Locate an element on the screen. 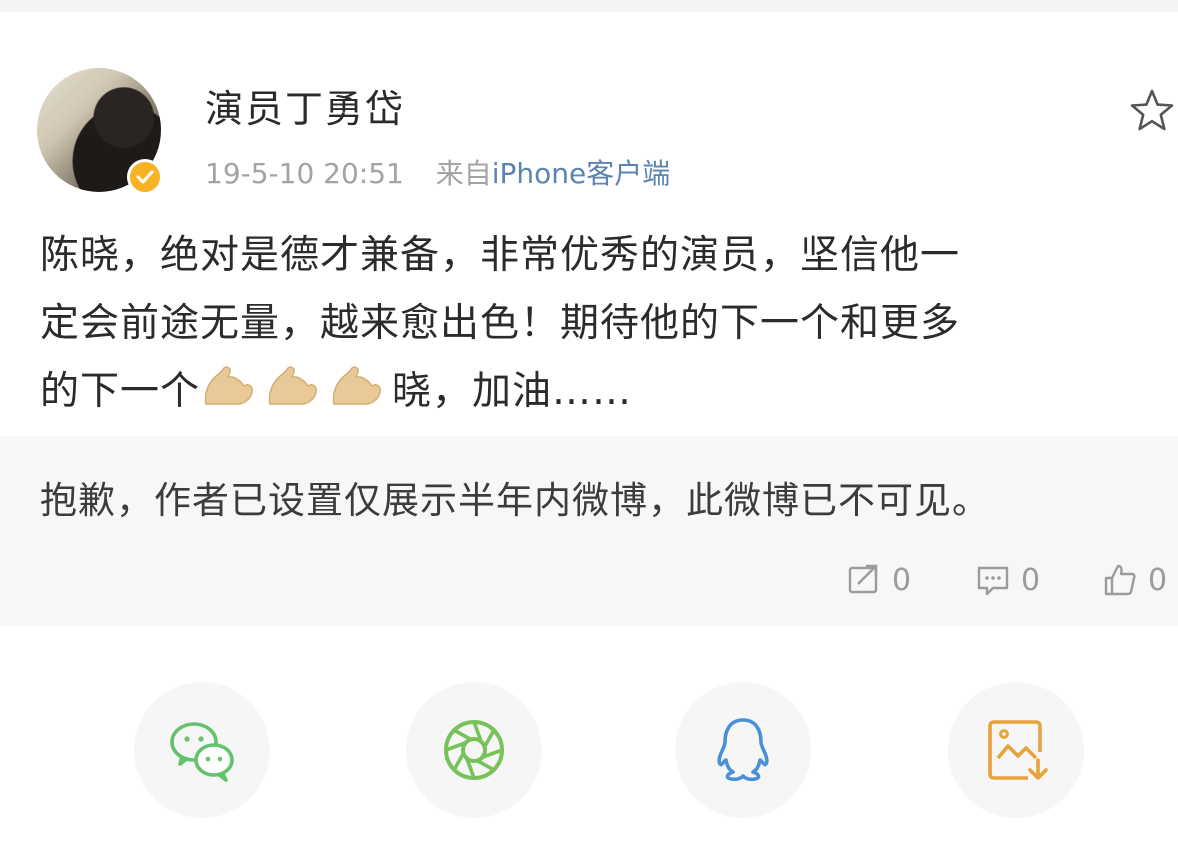 The image size is (1178, 868). share-save-image-button is located at coordinates (1016, 750).